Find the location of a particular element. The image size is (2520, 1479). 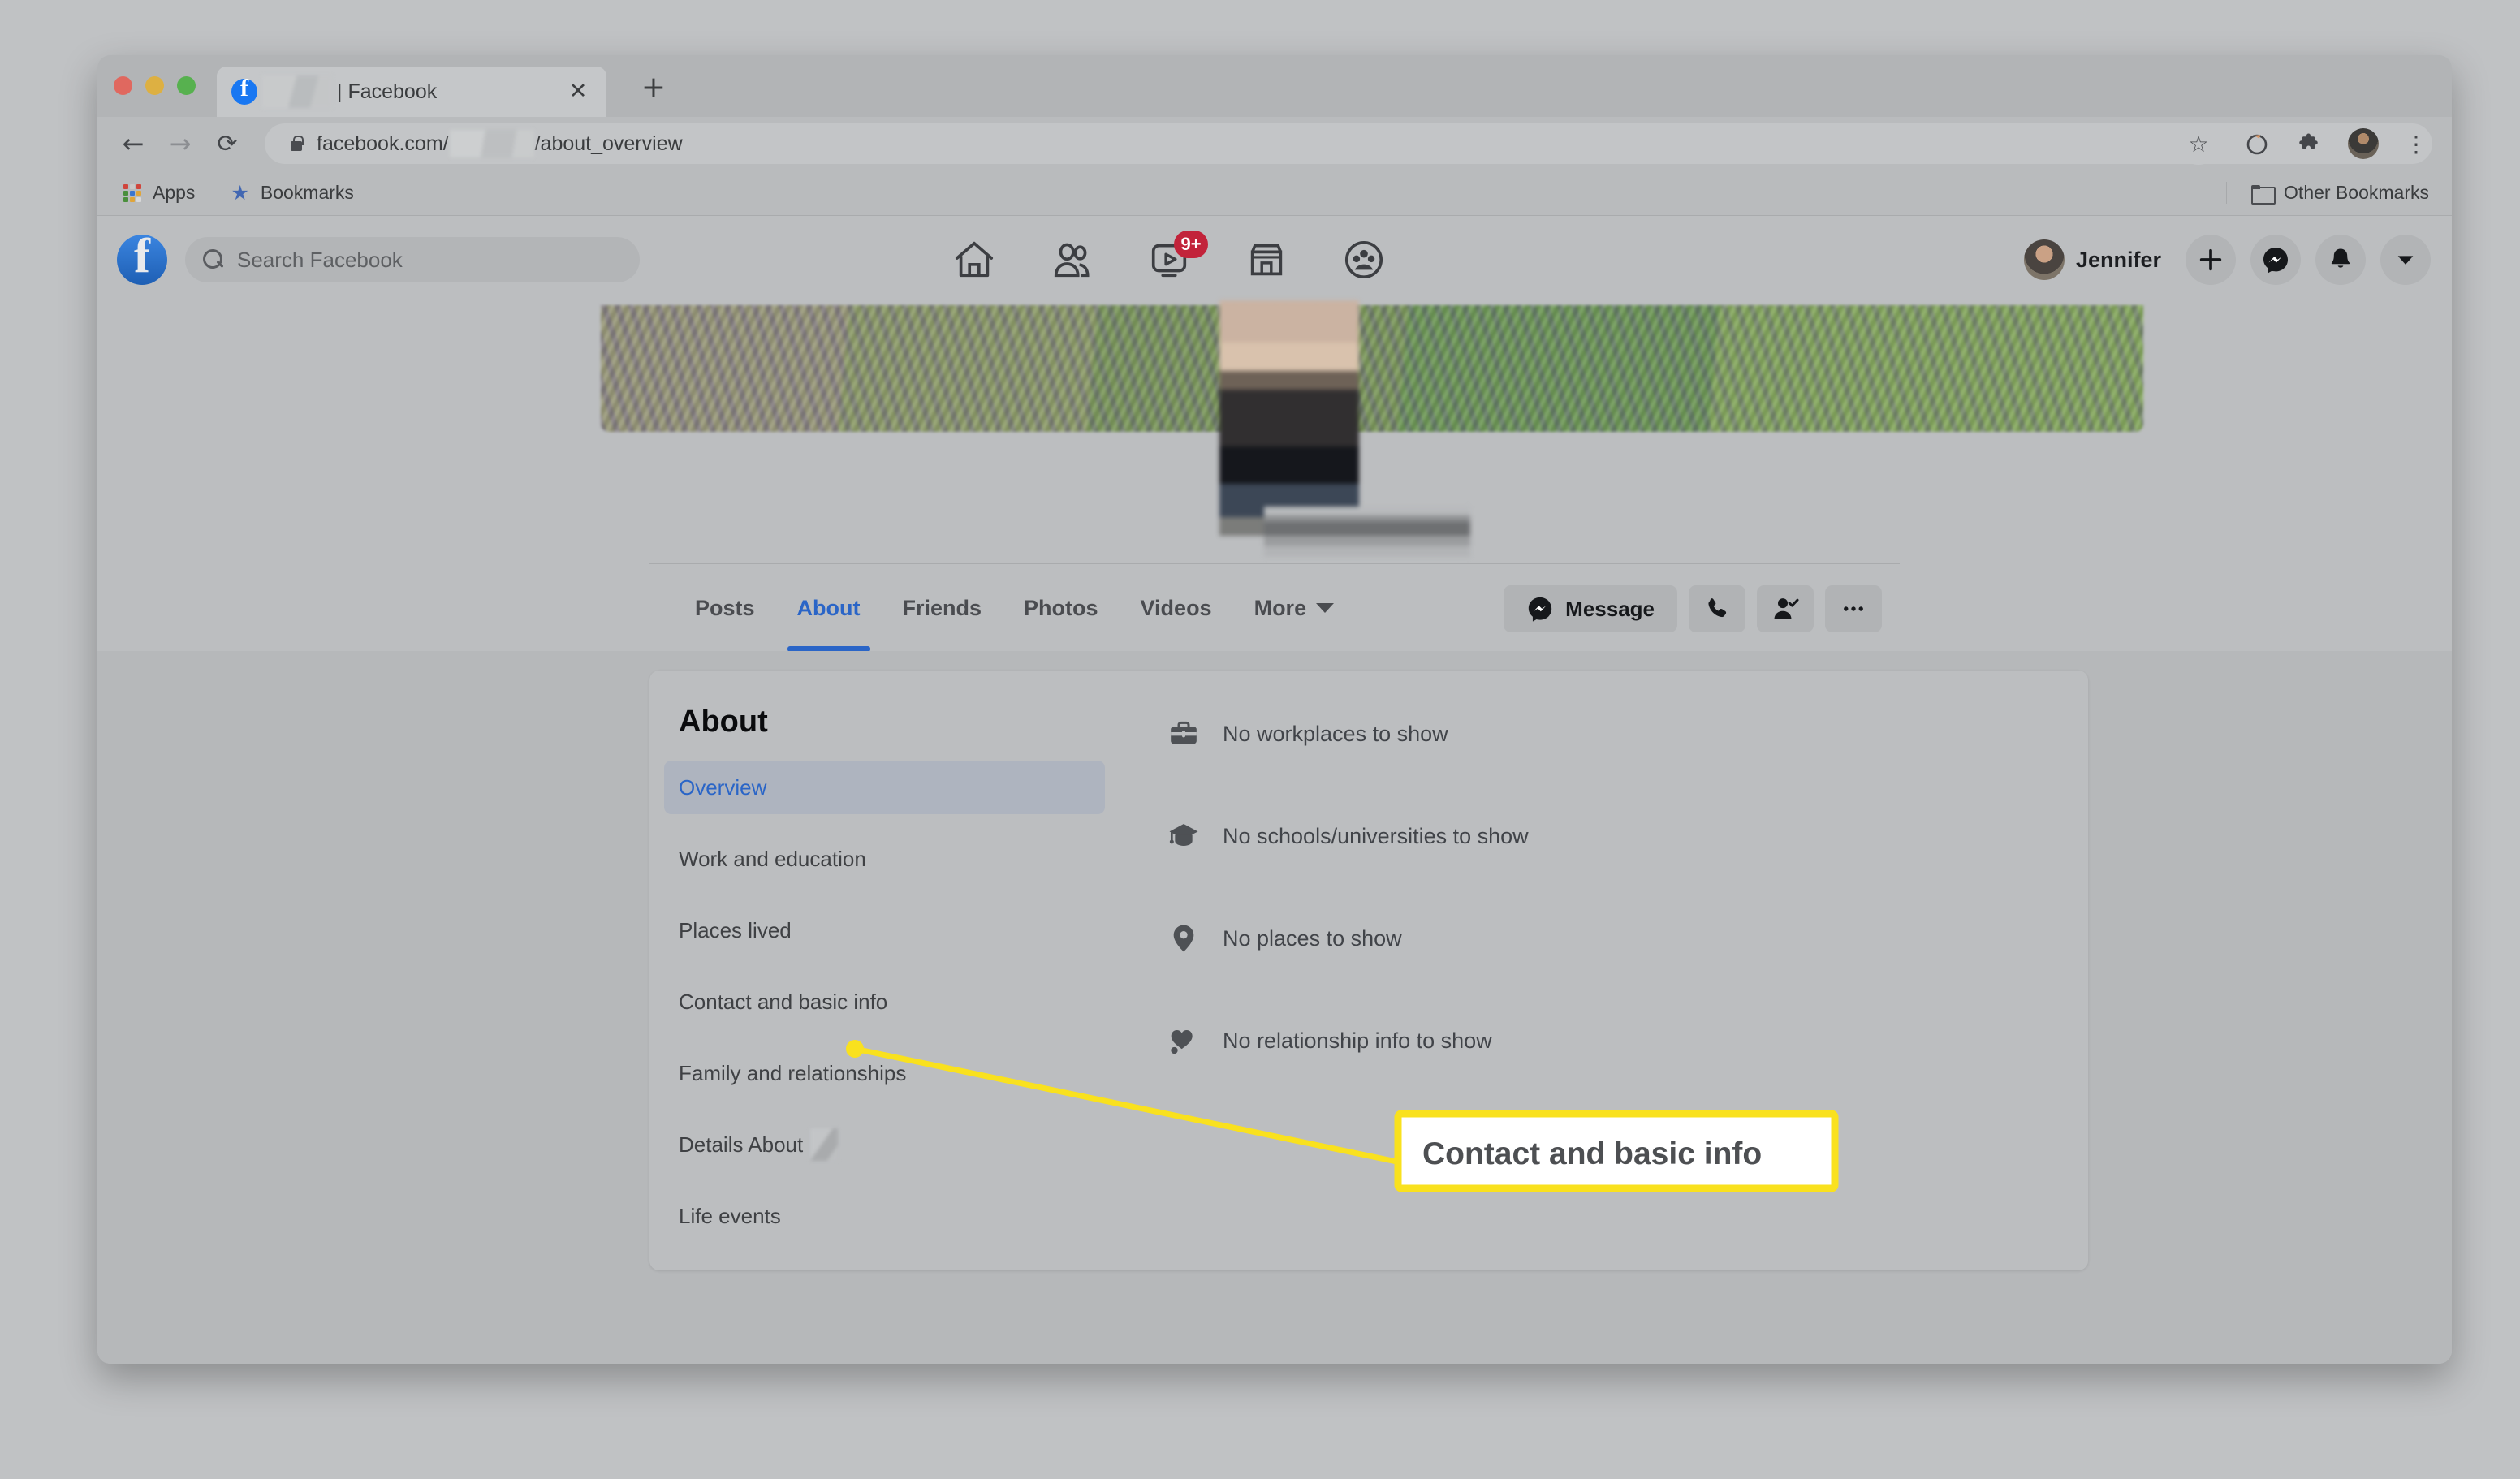

browser-profile-avatar is located at coordinates (2363, 143).